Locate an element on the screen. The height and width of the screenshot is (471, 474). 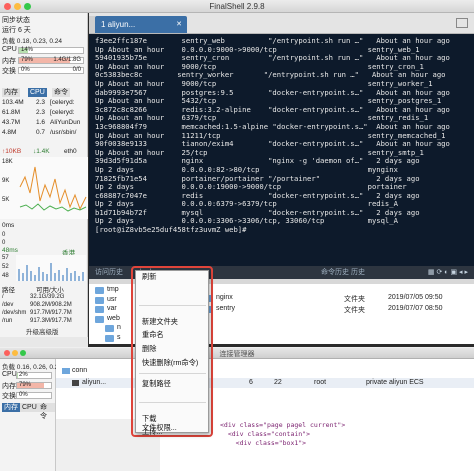
swap-bar: 0% 0/0 is located at coordinates (51, 70).